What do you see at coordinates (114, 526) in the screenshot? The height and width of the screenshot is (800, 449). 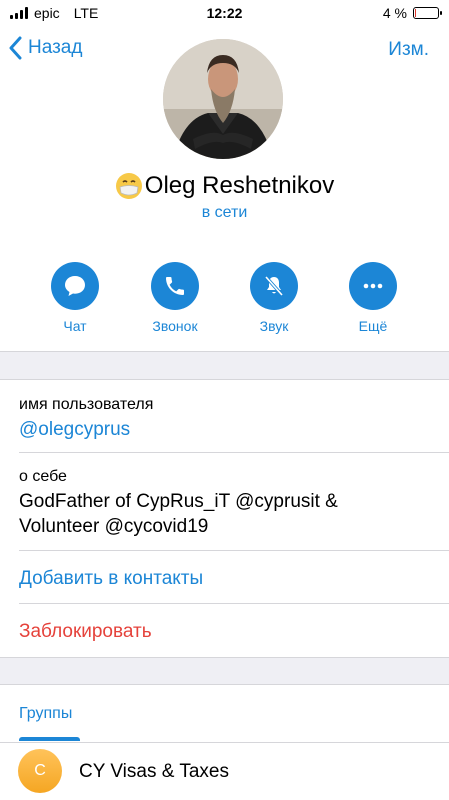 I see `about-line-2: Volunteer @cycovid19` at bounding box center [114, 526].